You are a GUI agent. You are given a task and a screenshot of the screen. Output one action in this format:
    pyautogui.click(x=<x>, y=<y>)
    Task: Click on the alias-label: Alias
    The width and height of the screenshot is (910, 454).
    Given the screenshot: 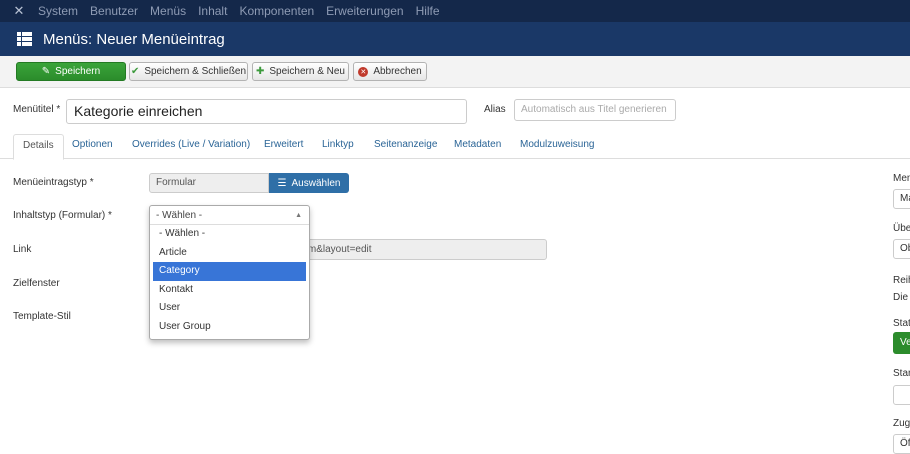 What is the action you would take?
    pyautogui.click(x=495, y=109)
    